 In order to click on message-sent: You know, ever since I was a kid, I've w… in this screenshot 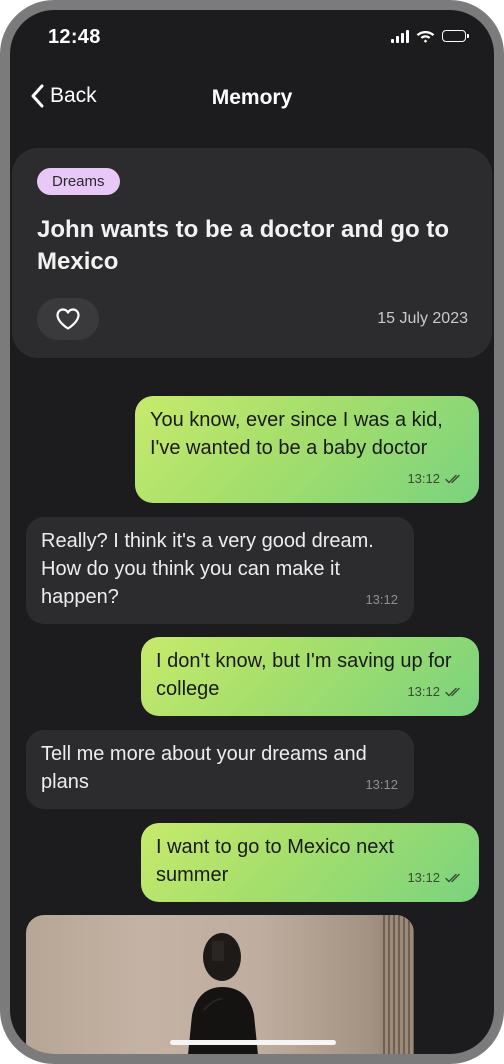, I will do `click(307, 449)`.